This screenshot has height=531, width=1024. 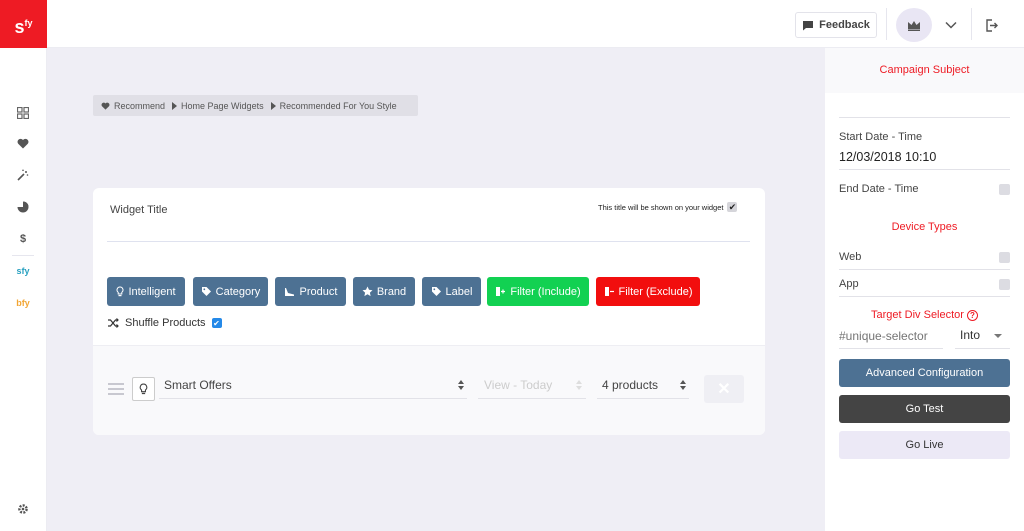 What do you see at coordinates (216, 106) in the screenshot?
I see `breadcrumb-item-home-page-widgets: Home Page Widgets` at bounding box center [216, 106].